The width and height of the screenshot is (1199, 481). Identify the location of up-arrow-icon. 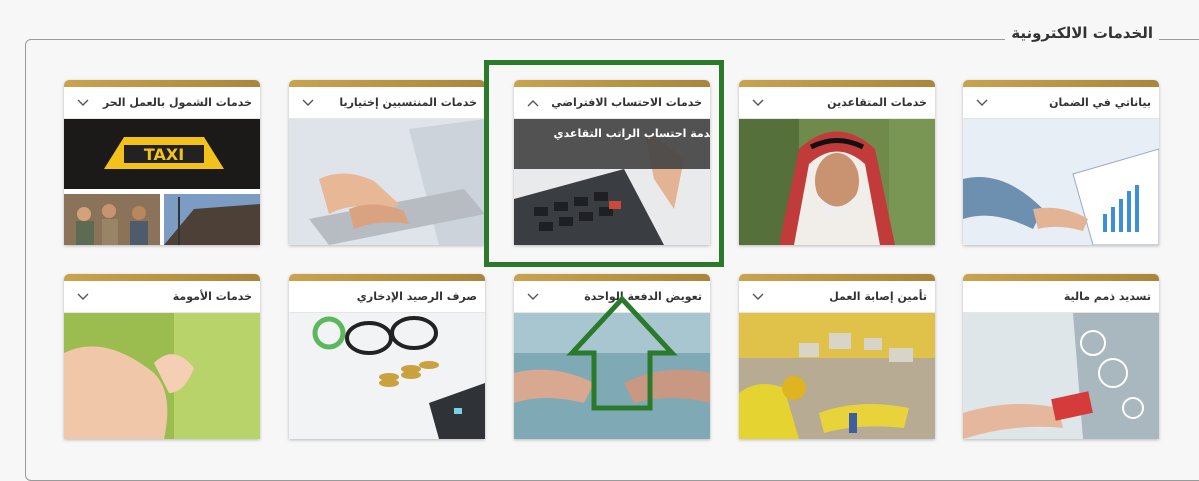
(622, 354).